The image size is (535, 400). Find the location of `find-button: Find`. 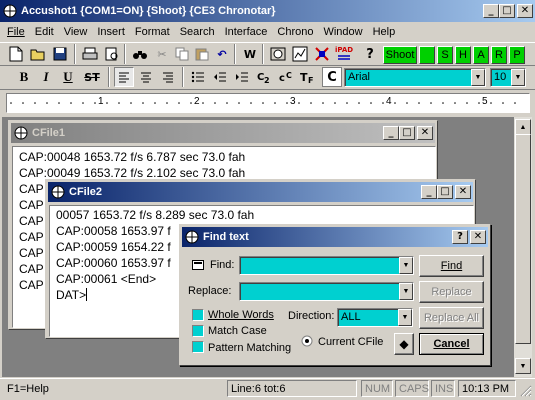

find-button: Find is located at coordinates (451, 266).